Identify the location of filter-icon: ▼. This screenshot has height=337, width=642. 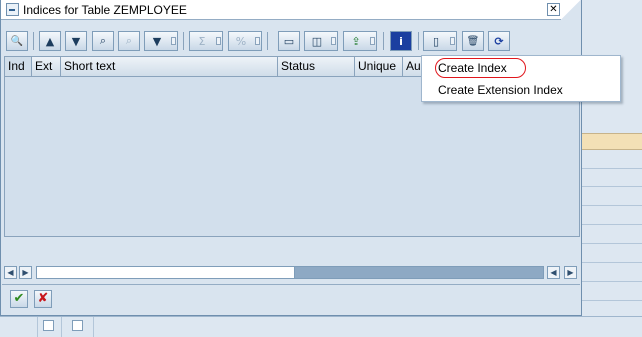
(157, 41).